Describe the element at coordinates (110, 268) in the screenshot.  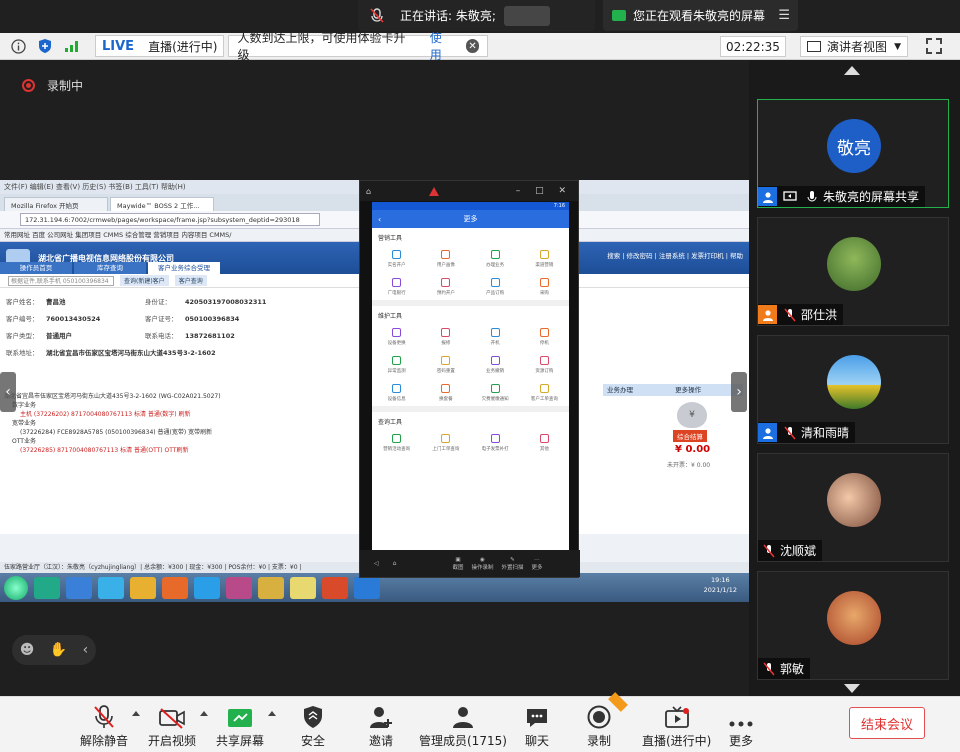
I see `boss-nav-item: 库存查询` at that location.